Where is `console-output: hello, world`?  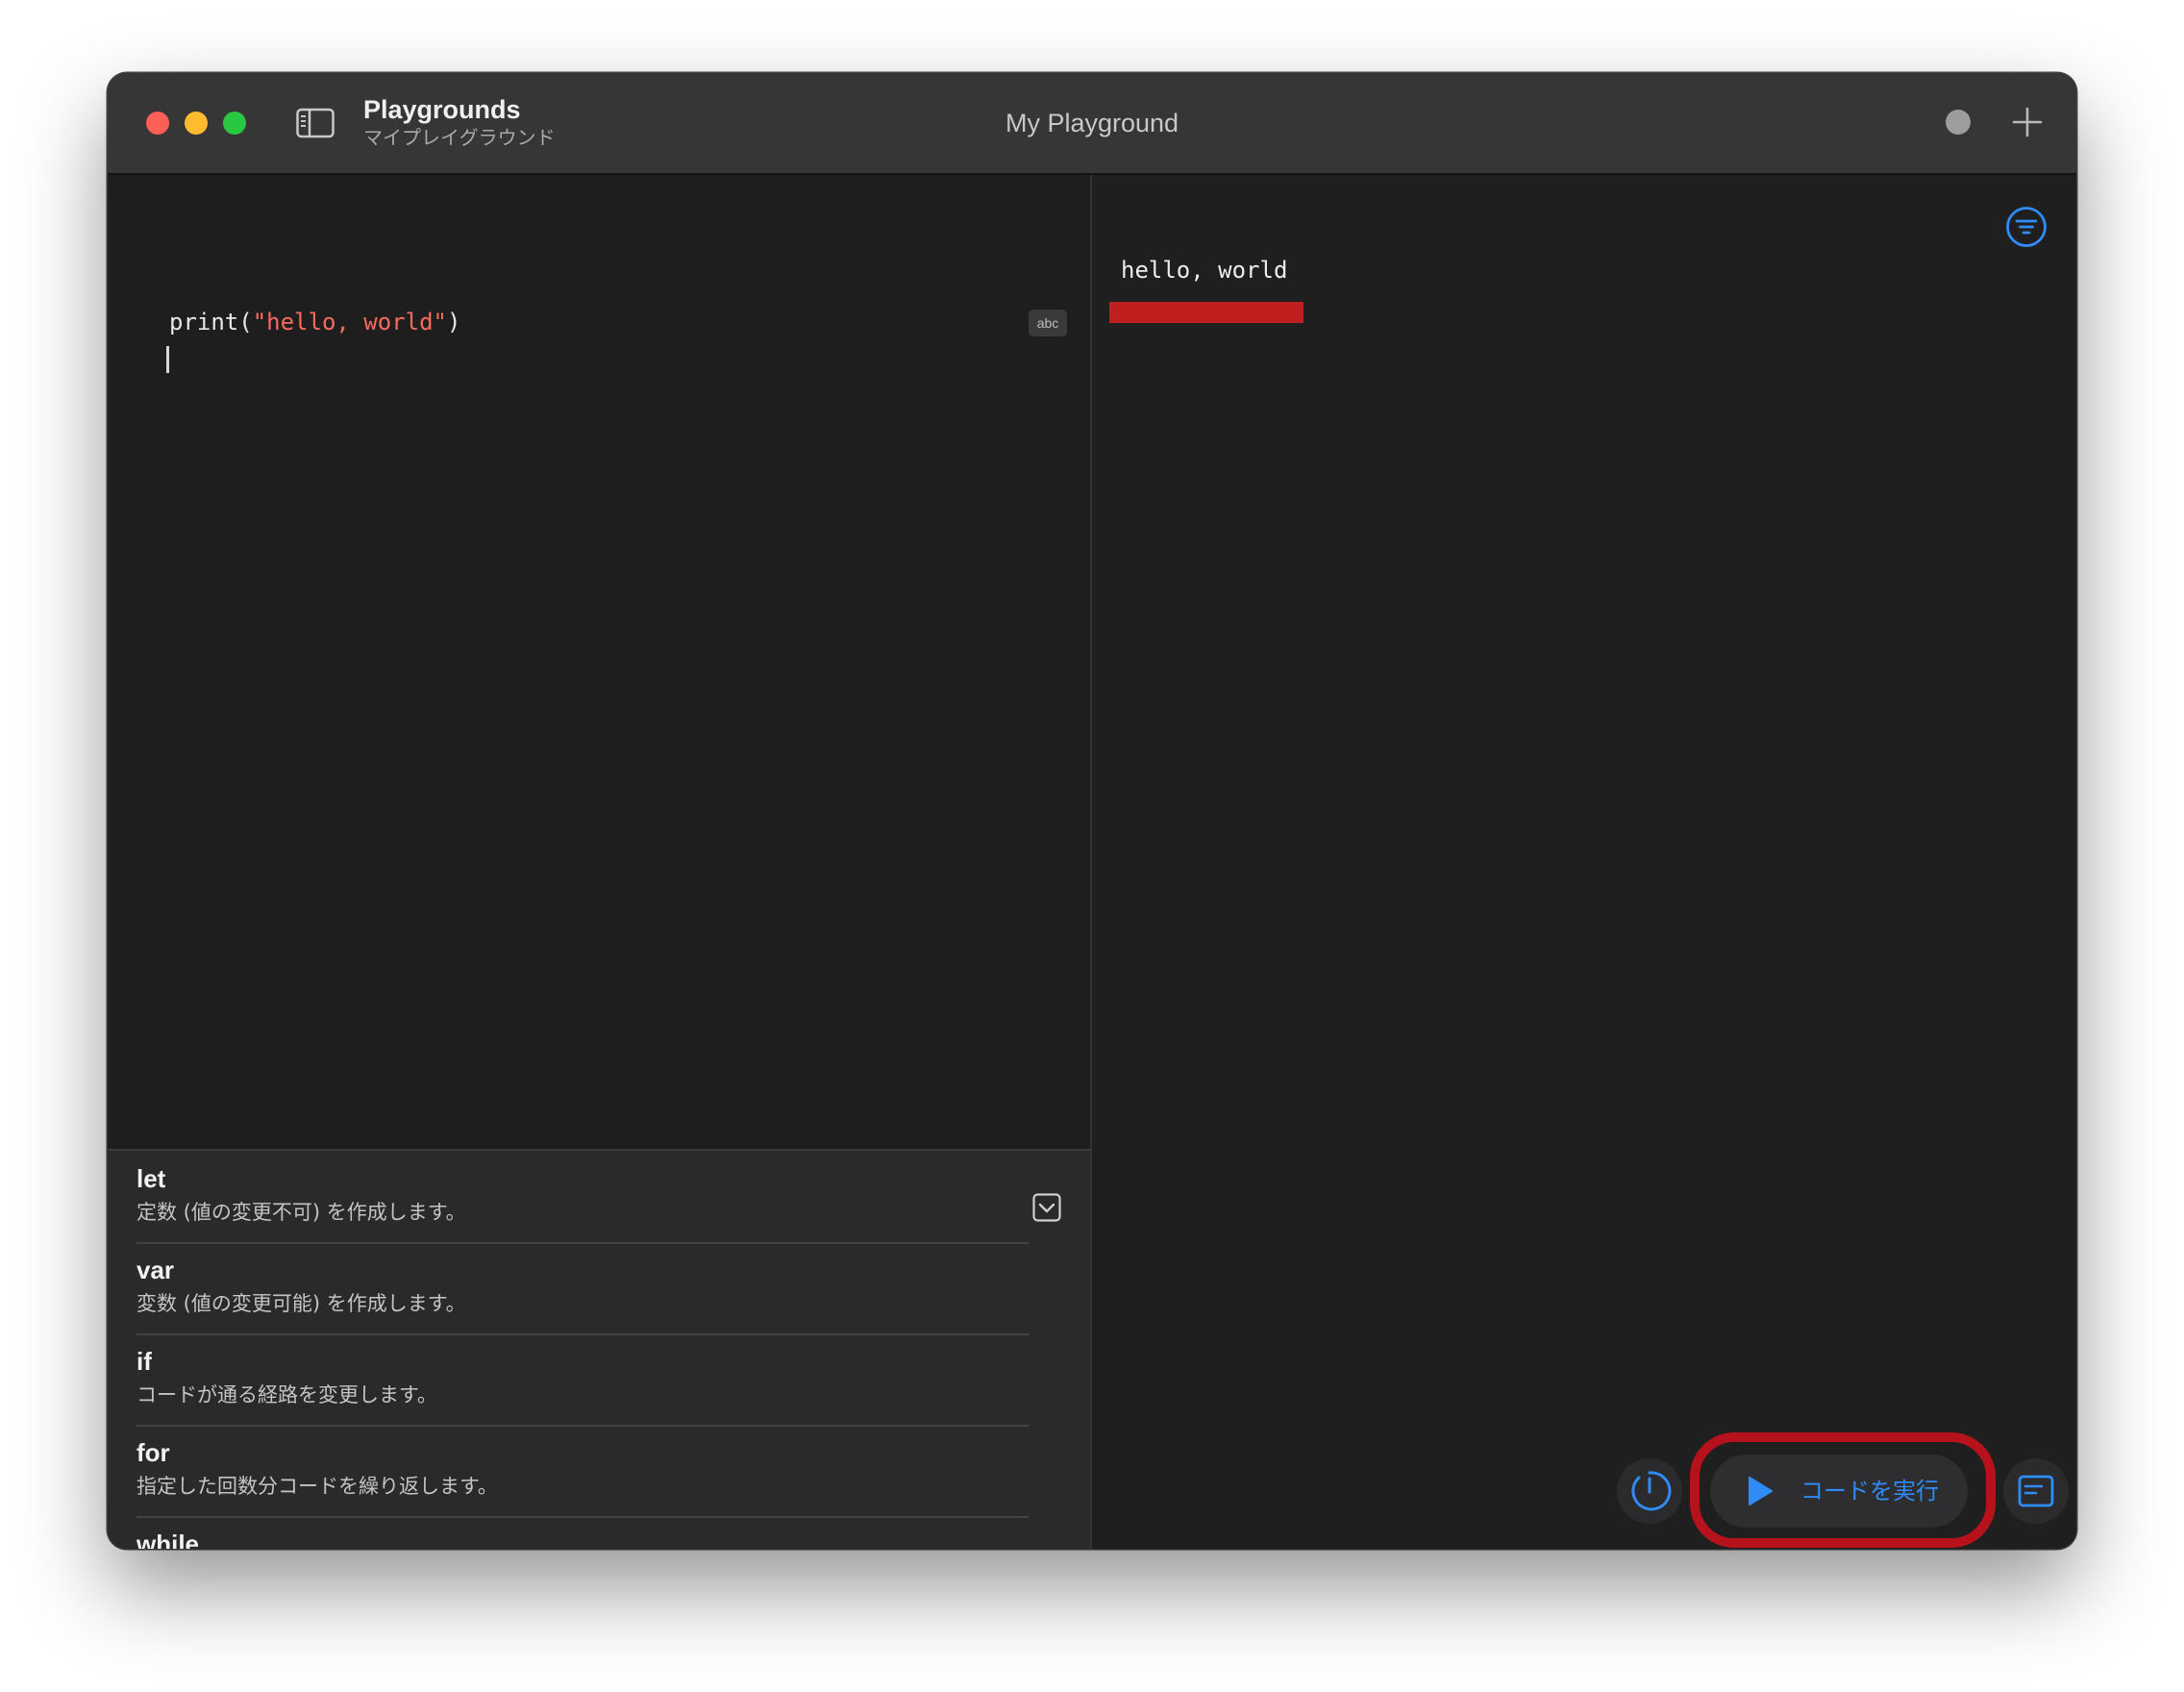
console-output: hello, world is located at coordinates (1205, 270).